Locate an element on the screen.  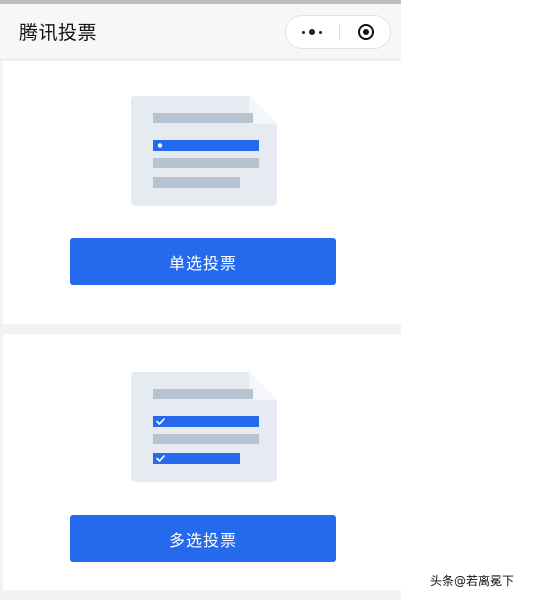
target-close-icon is located at coordinates (365, 32).